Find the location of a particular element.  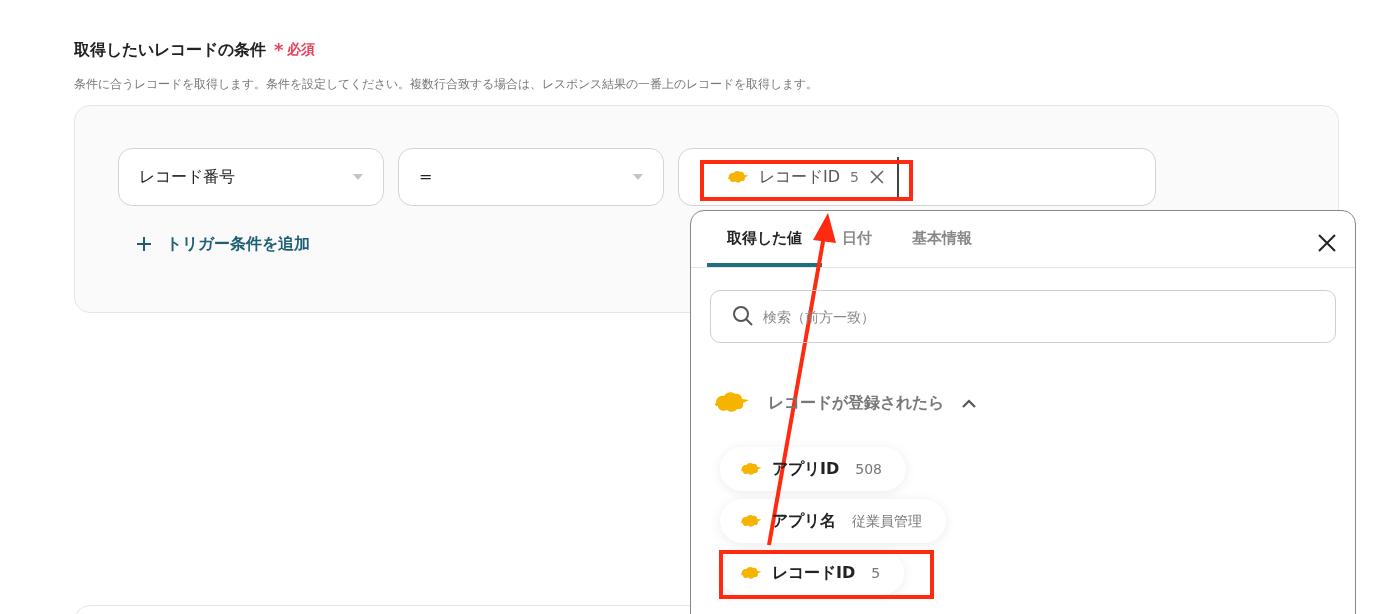

operator-select: = is located at coordinates (531, 177).